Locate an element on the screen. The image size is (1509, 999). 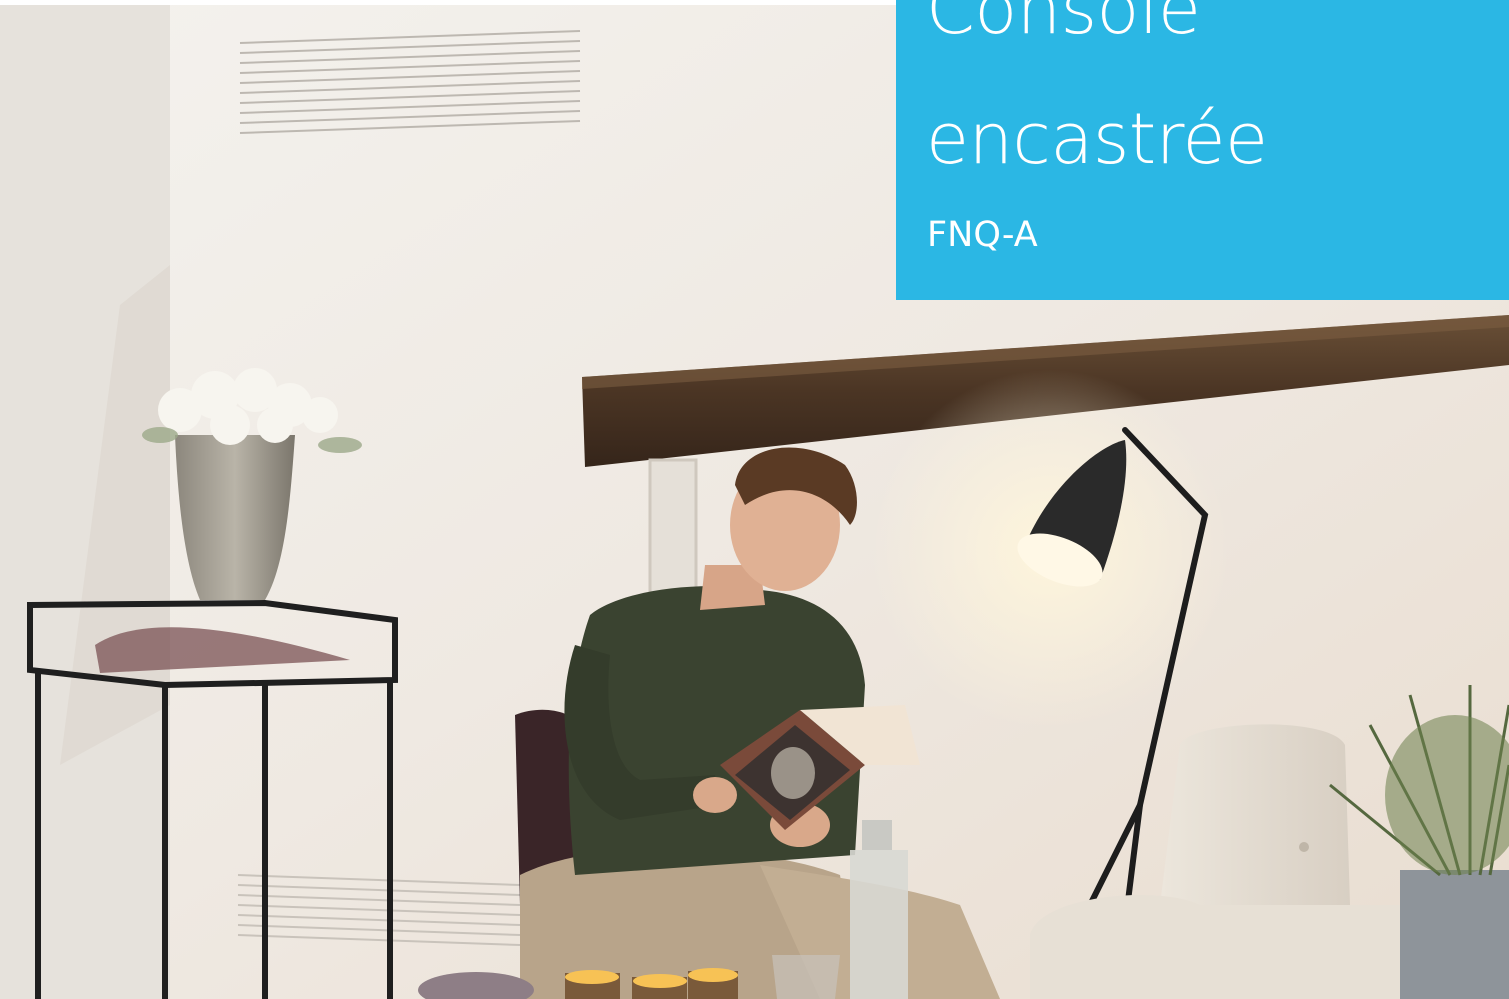
title-banner: Console encastrée FNQ-A is located at coordinates (1202, 150).